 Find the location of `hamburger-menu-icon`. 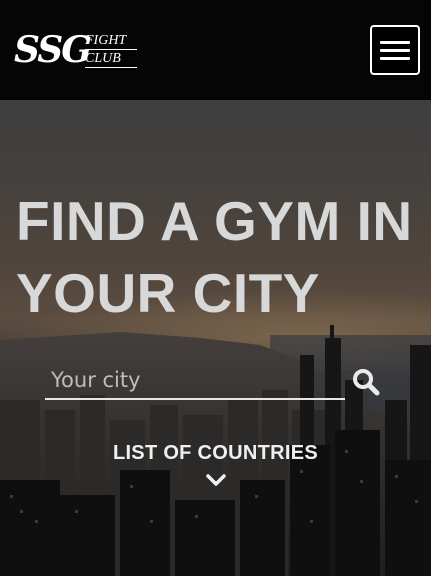

hamburger-menu-icon is located at coordinates (395, 42).